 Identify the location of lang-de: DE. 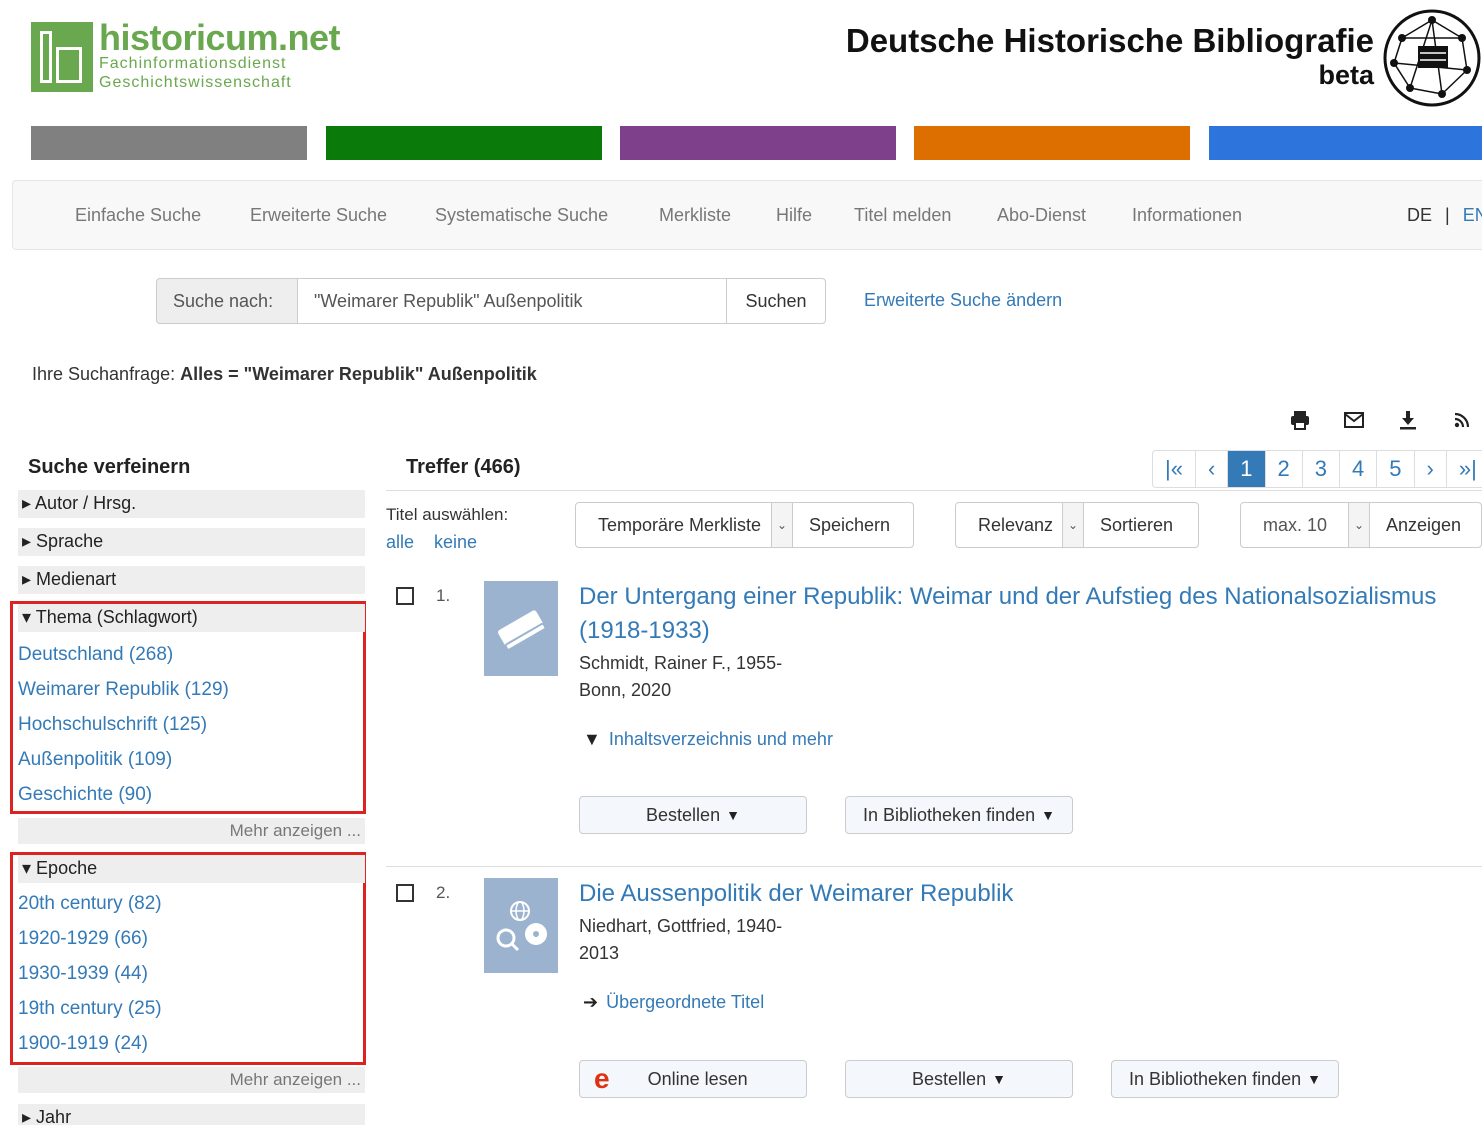
(1419, 215).